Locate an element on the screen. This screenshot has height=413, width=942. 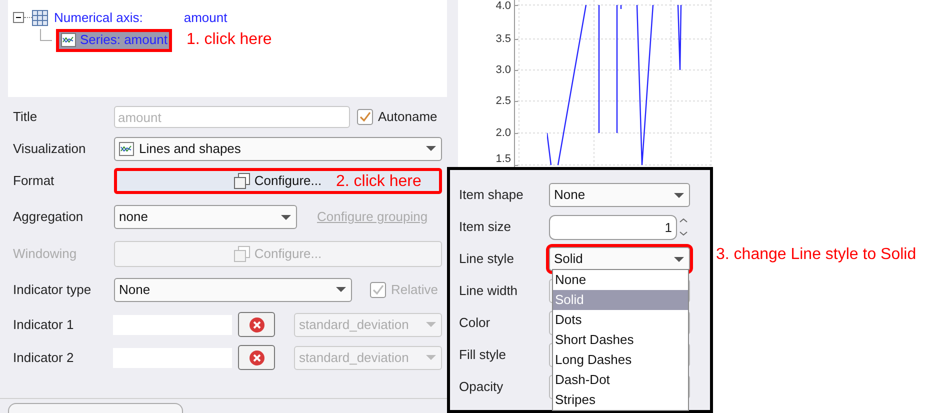
field-label: Aggregation is located at coordinates (48, 217).